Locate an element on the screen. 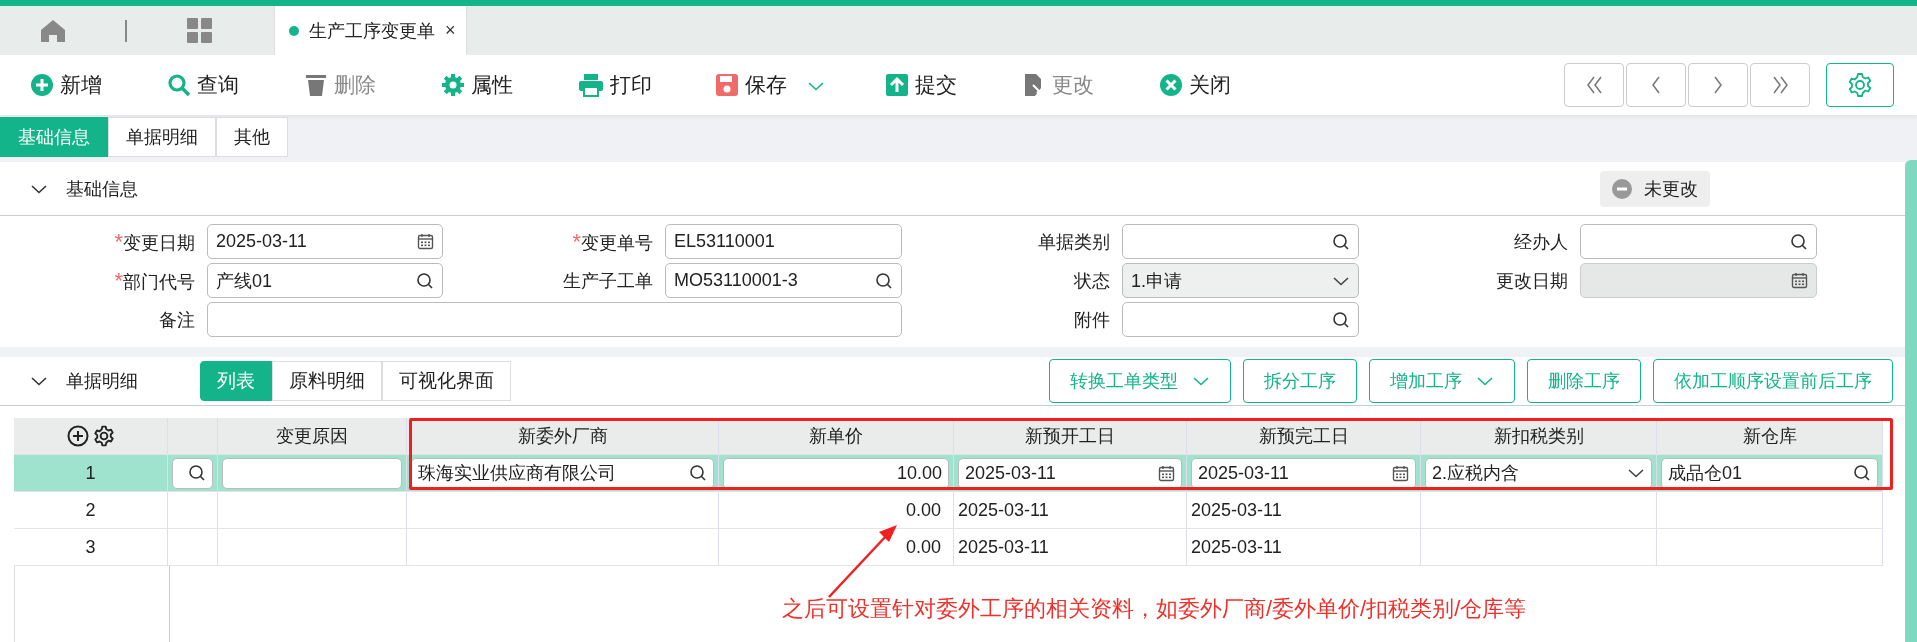 The height and width of the screenshot is (642, 1917). column-header: 变更原因 is located at coordinates (312, 436).